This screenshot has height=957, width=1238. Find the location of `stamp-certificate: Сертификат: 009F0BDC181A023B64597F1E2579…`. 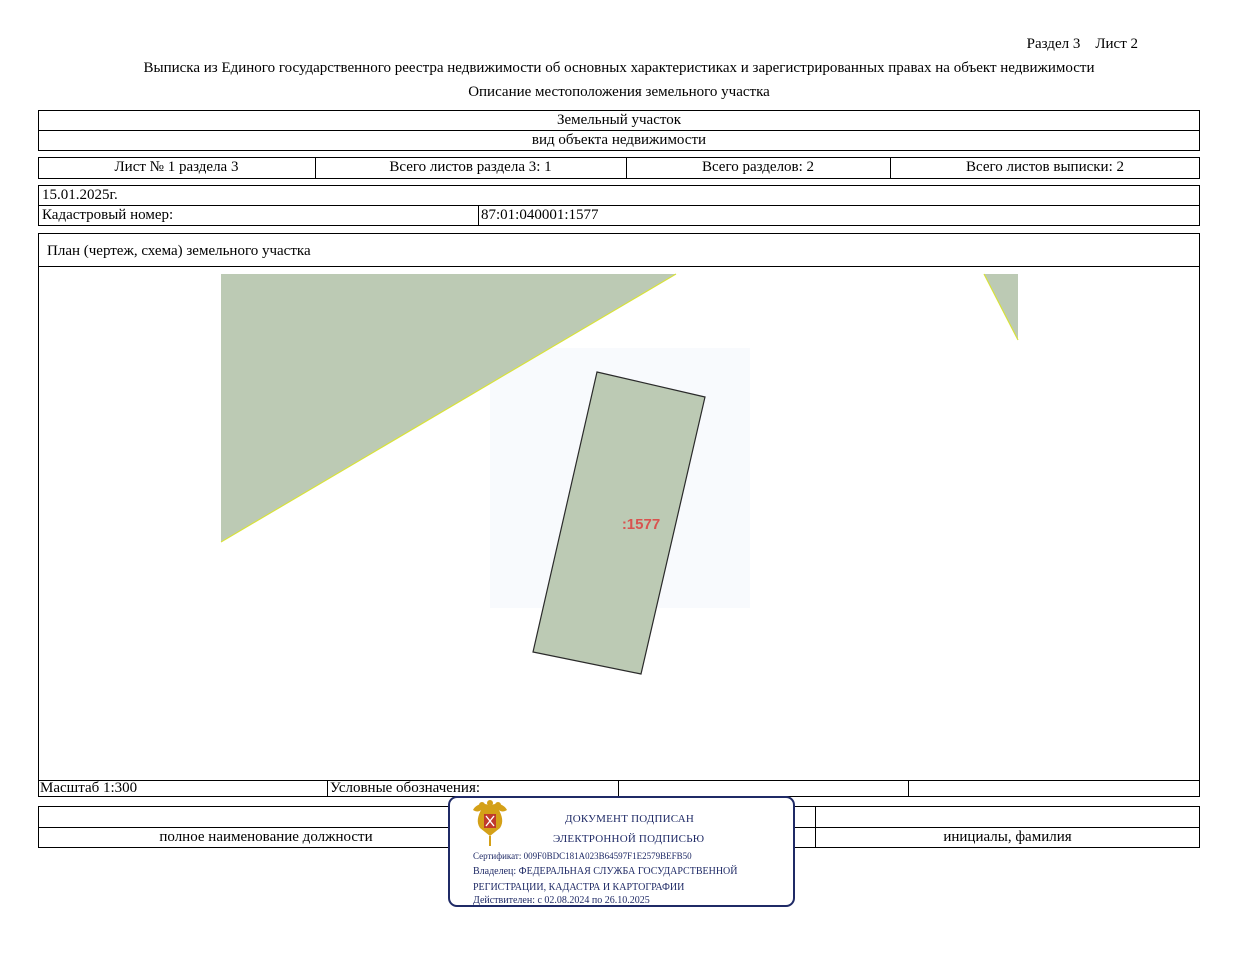

stamp-certificate: Сертификат: 009F0BDC181A023B64597F1E2579… is located at coordinates (582, 856).